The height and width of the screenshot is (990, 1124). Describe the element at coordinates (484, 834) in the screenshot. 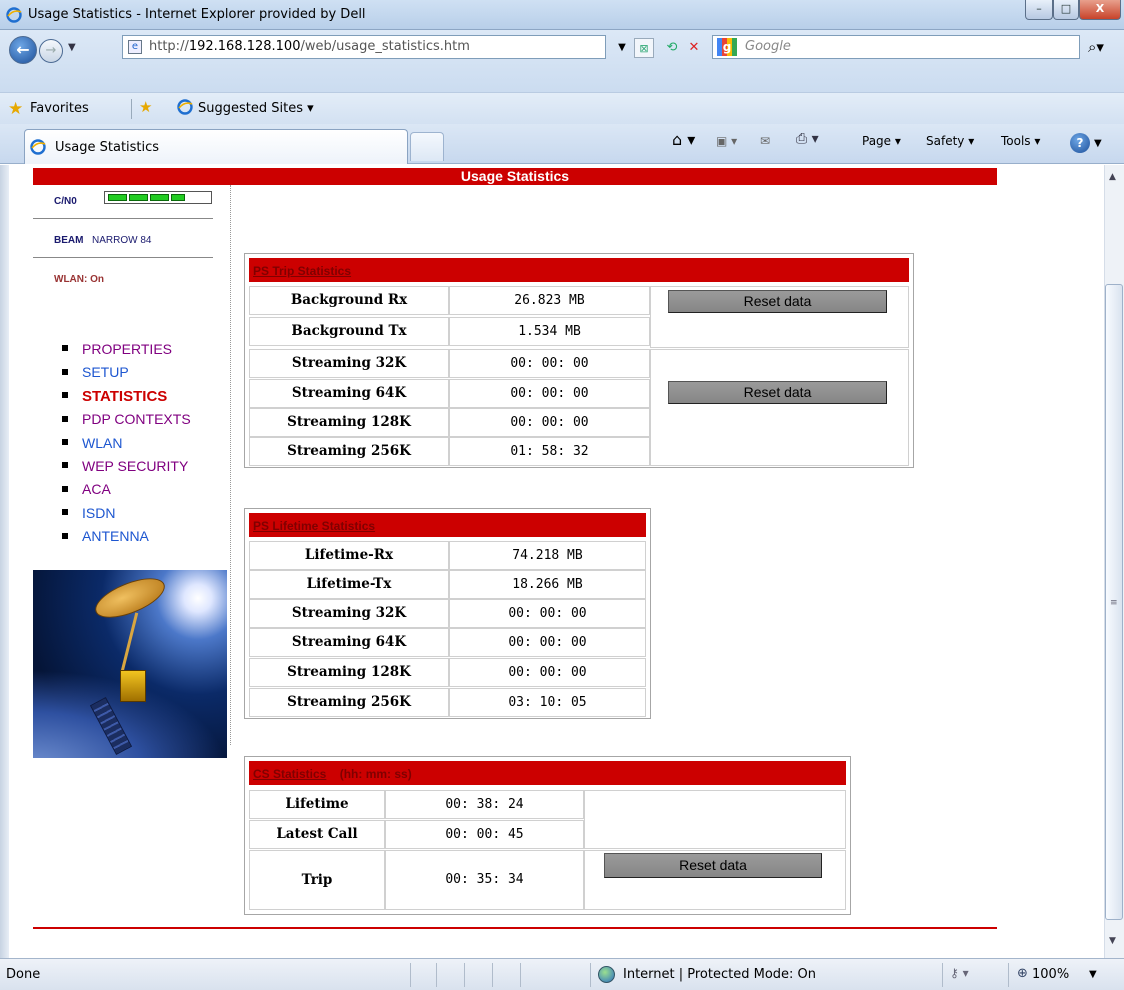

I see `table-cell-value: 00: 00: 45` at that location.